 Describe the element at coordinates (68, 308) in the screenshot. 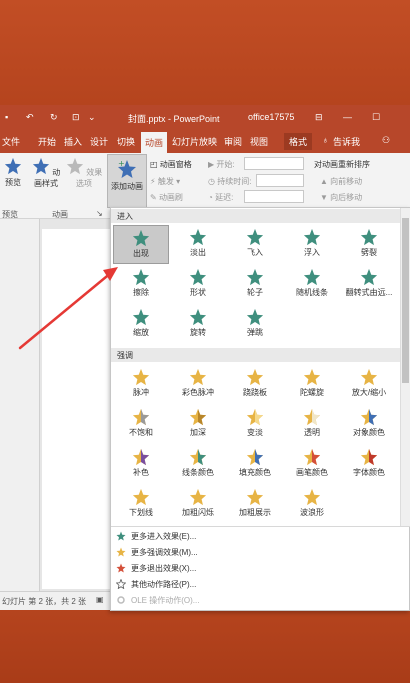

I see `red-annotation-arrow` at that location.